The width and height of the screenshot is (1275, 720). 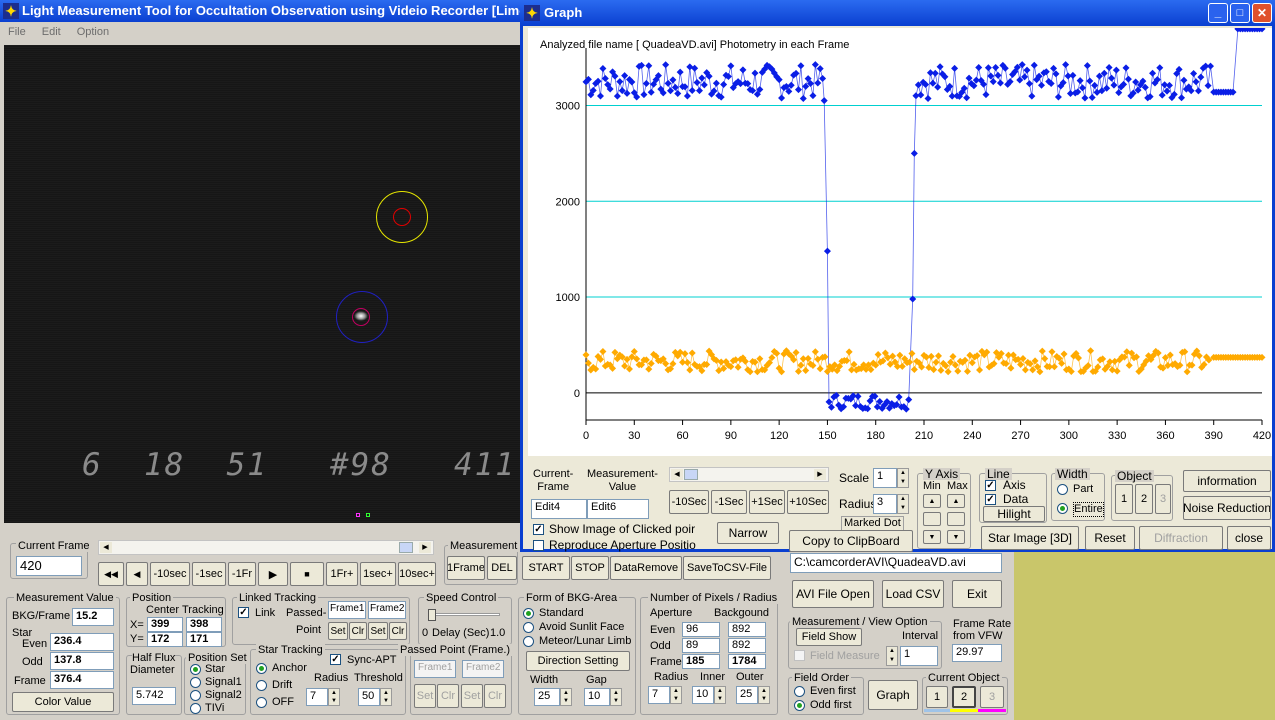 I want to click on axis-checkbox: ✓, so click(x=990, y=485).